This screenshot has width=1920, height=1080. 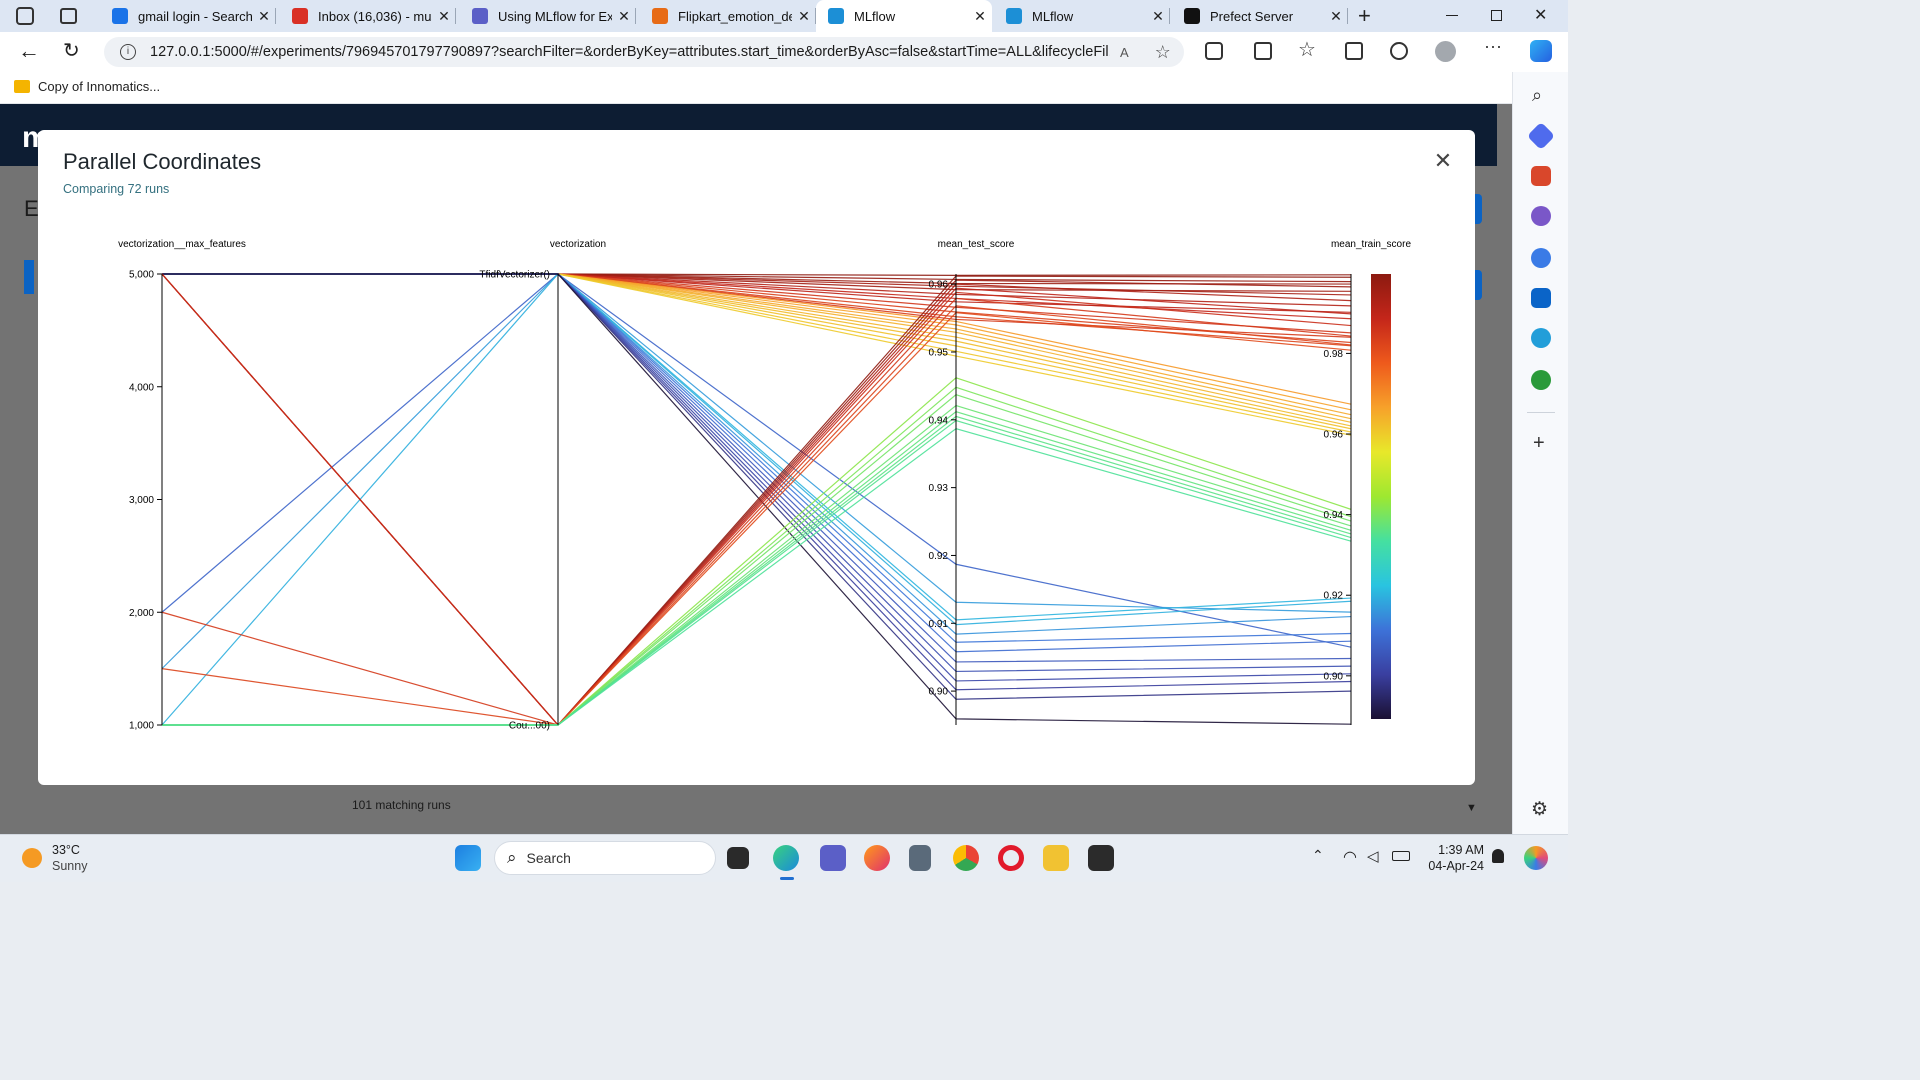 What do you see at coordinates (512, 857) in the screenshot?
I see `search-icon: ⌕` at bounding box center [512, 857].